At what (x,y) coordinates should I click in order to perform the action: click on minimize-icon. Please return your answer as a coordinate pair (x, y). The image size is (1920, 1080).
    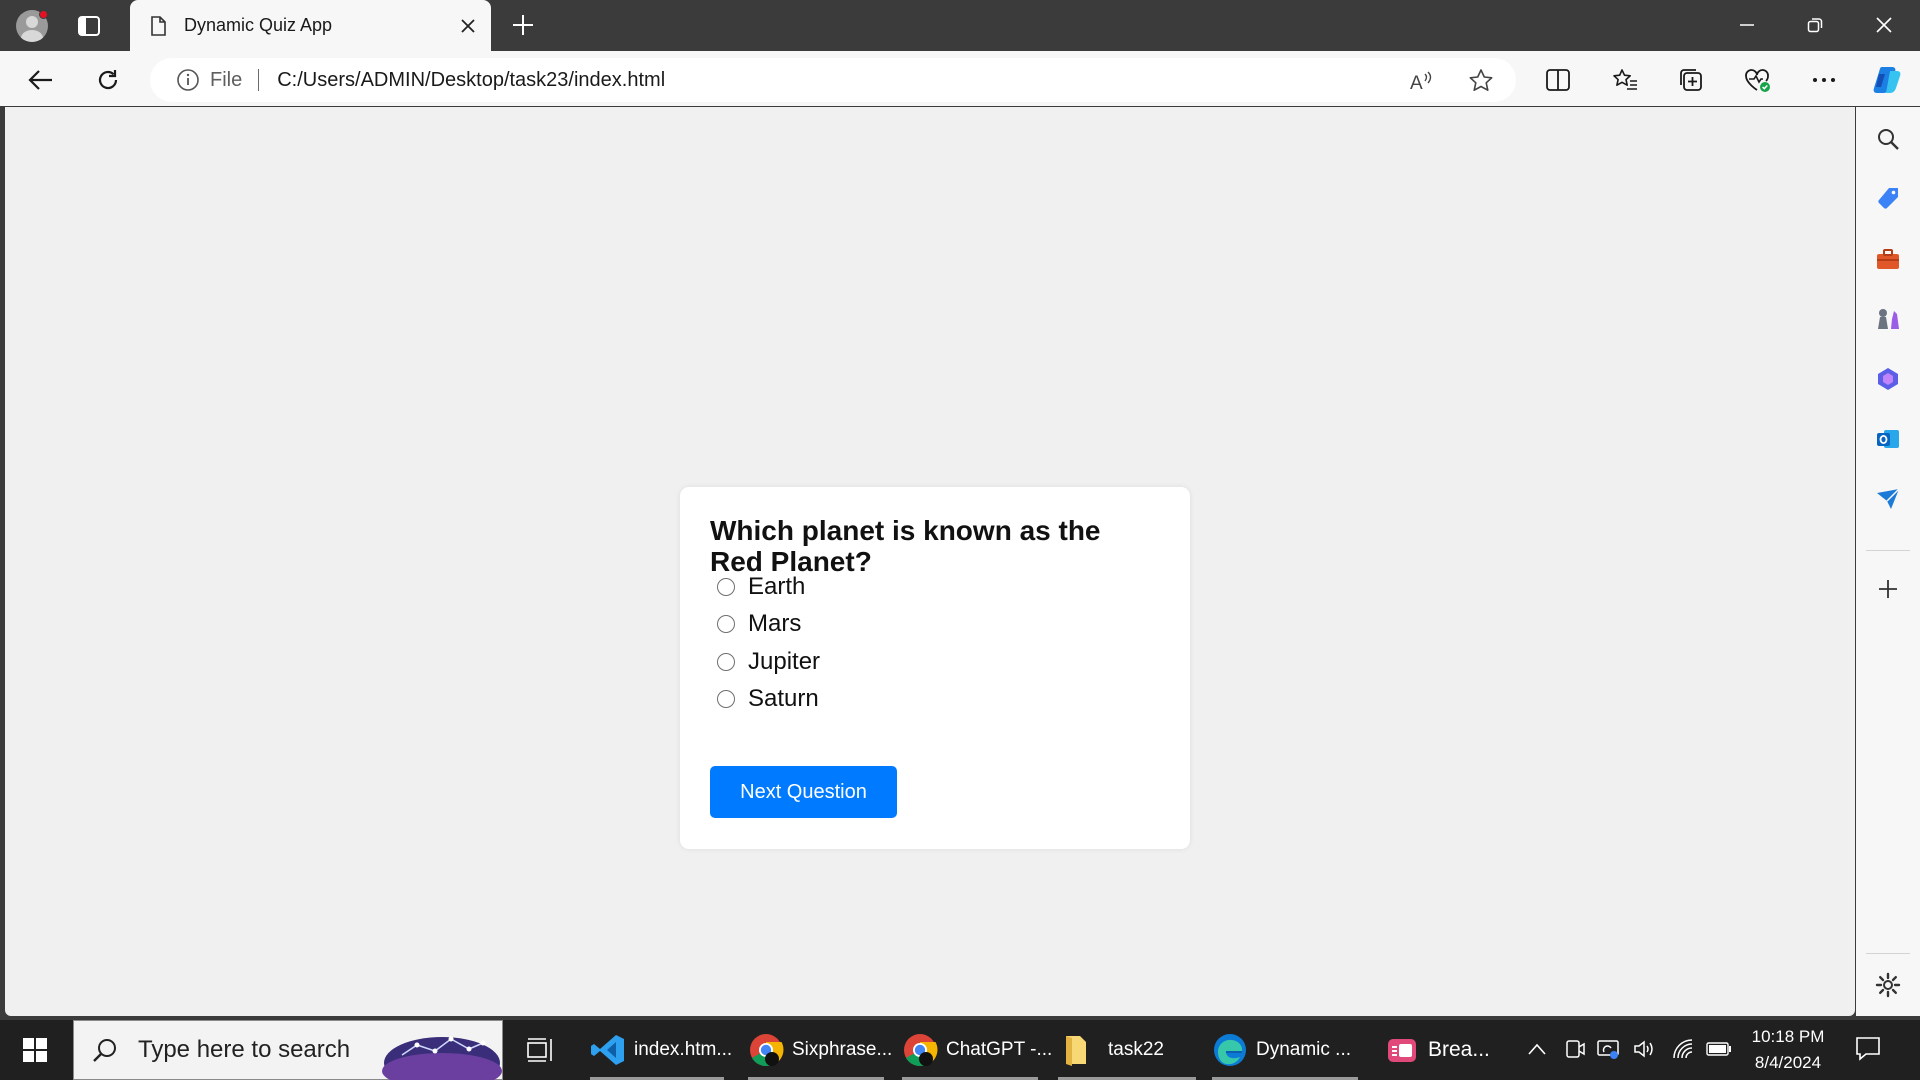
    Looking at the image, I should click on (1747, 25).